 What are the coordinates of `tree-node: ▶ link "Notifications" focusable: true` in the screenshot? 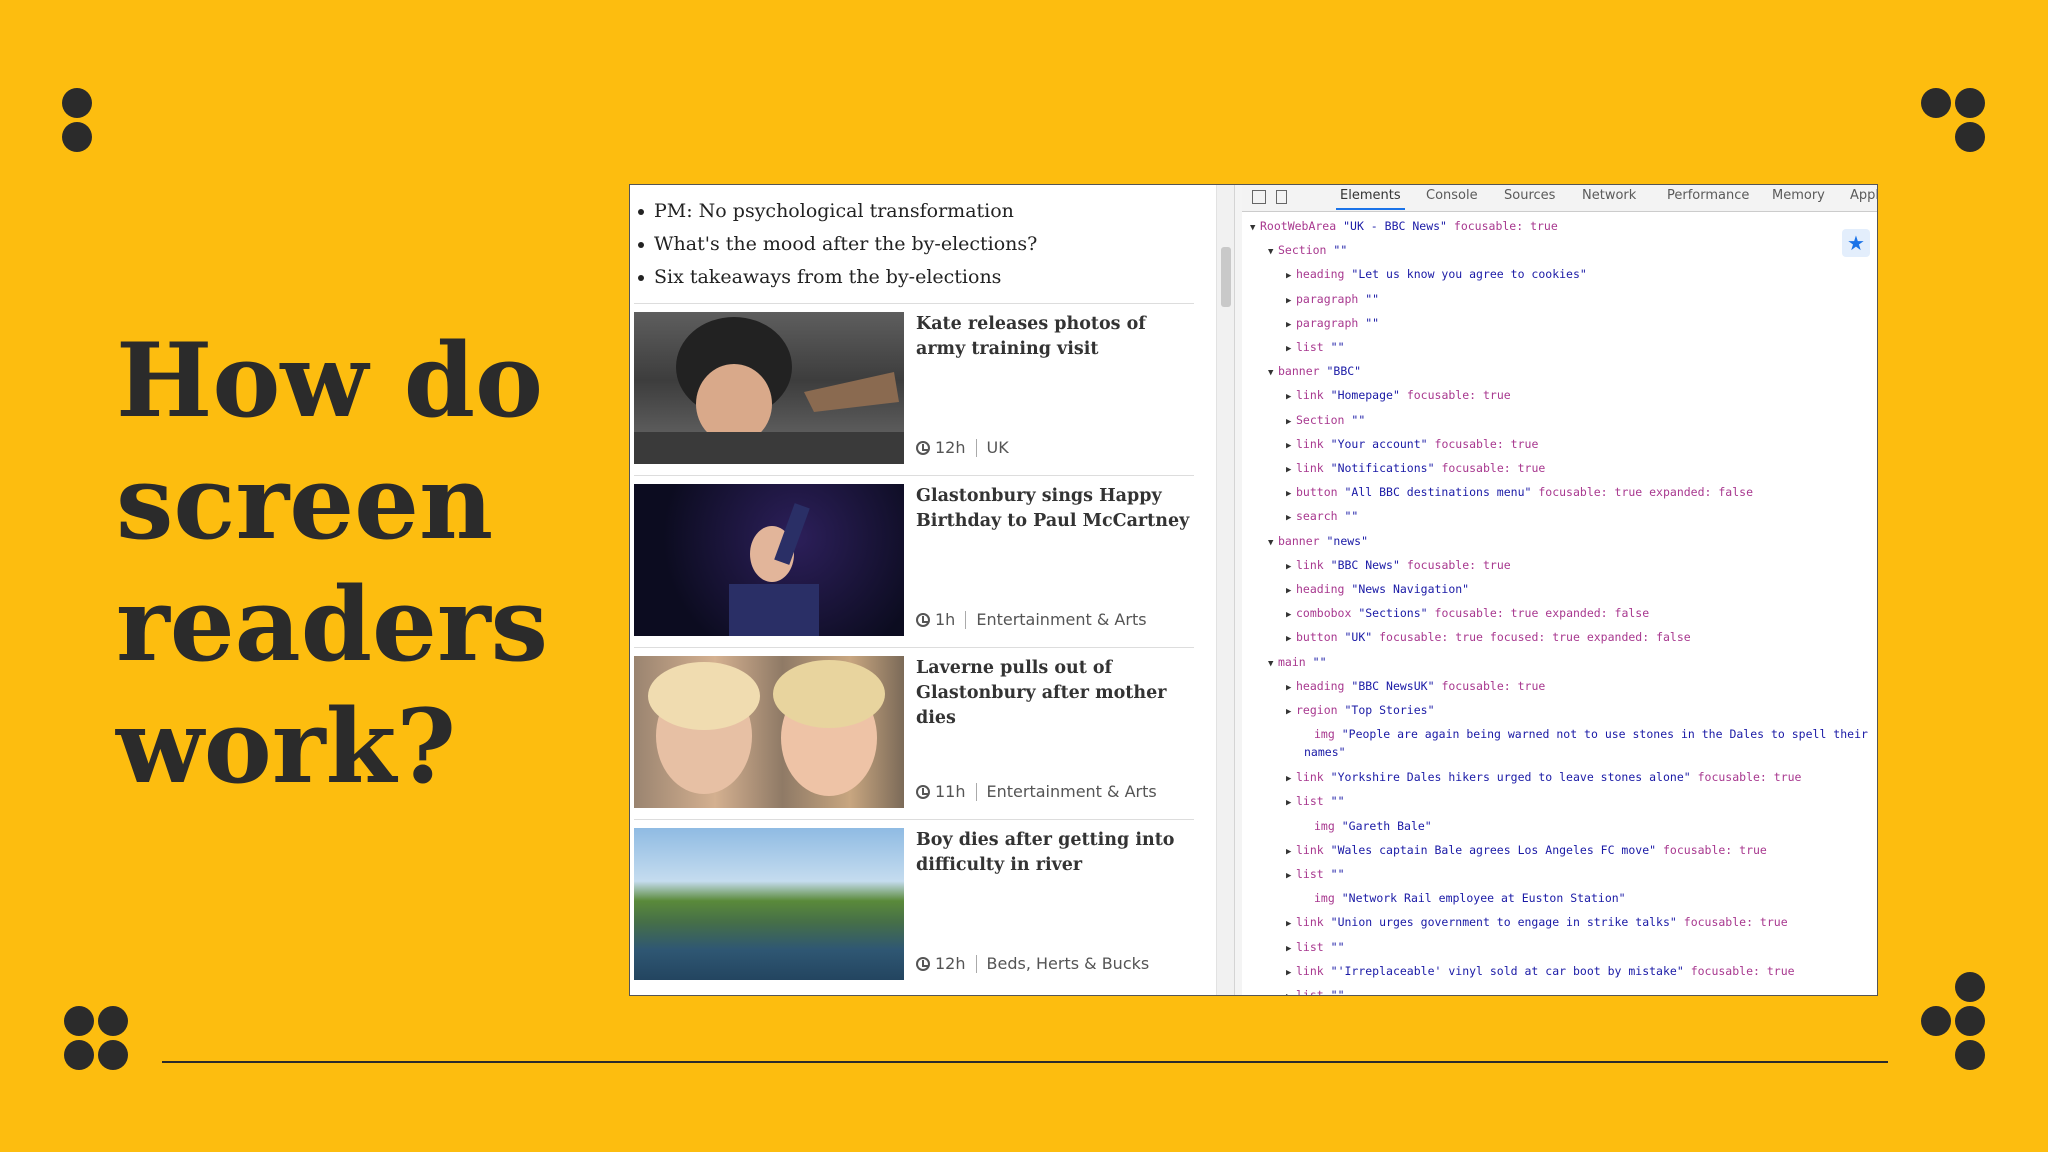 It's located at (1415, 469).